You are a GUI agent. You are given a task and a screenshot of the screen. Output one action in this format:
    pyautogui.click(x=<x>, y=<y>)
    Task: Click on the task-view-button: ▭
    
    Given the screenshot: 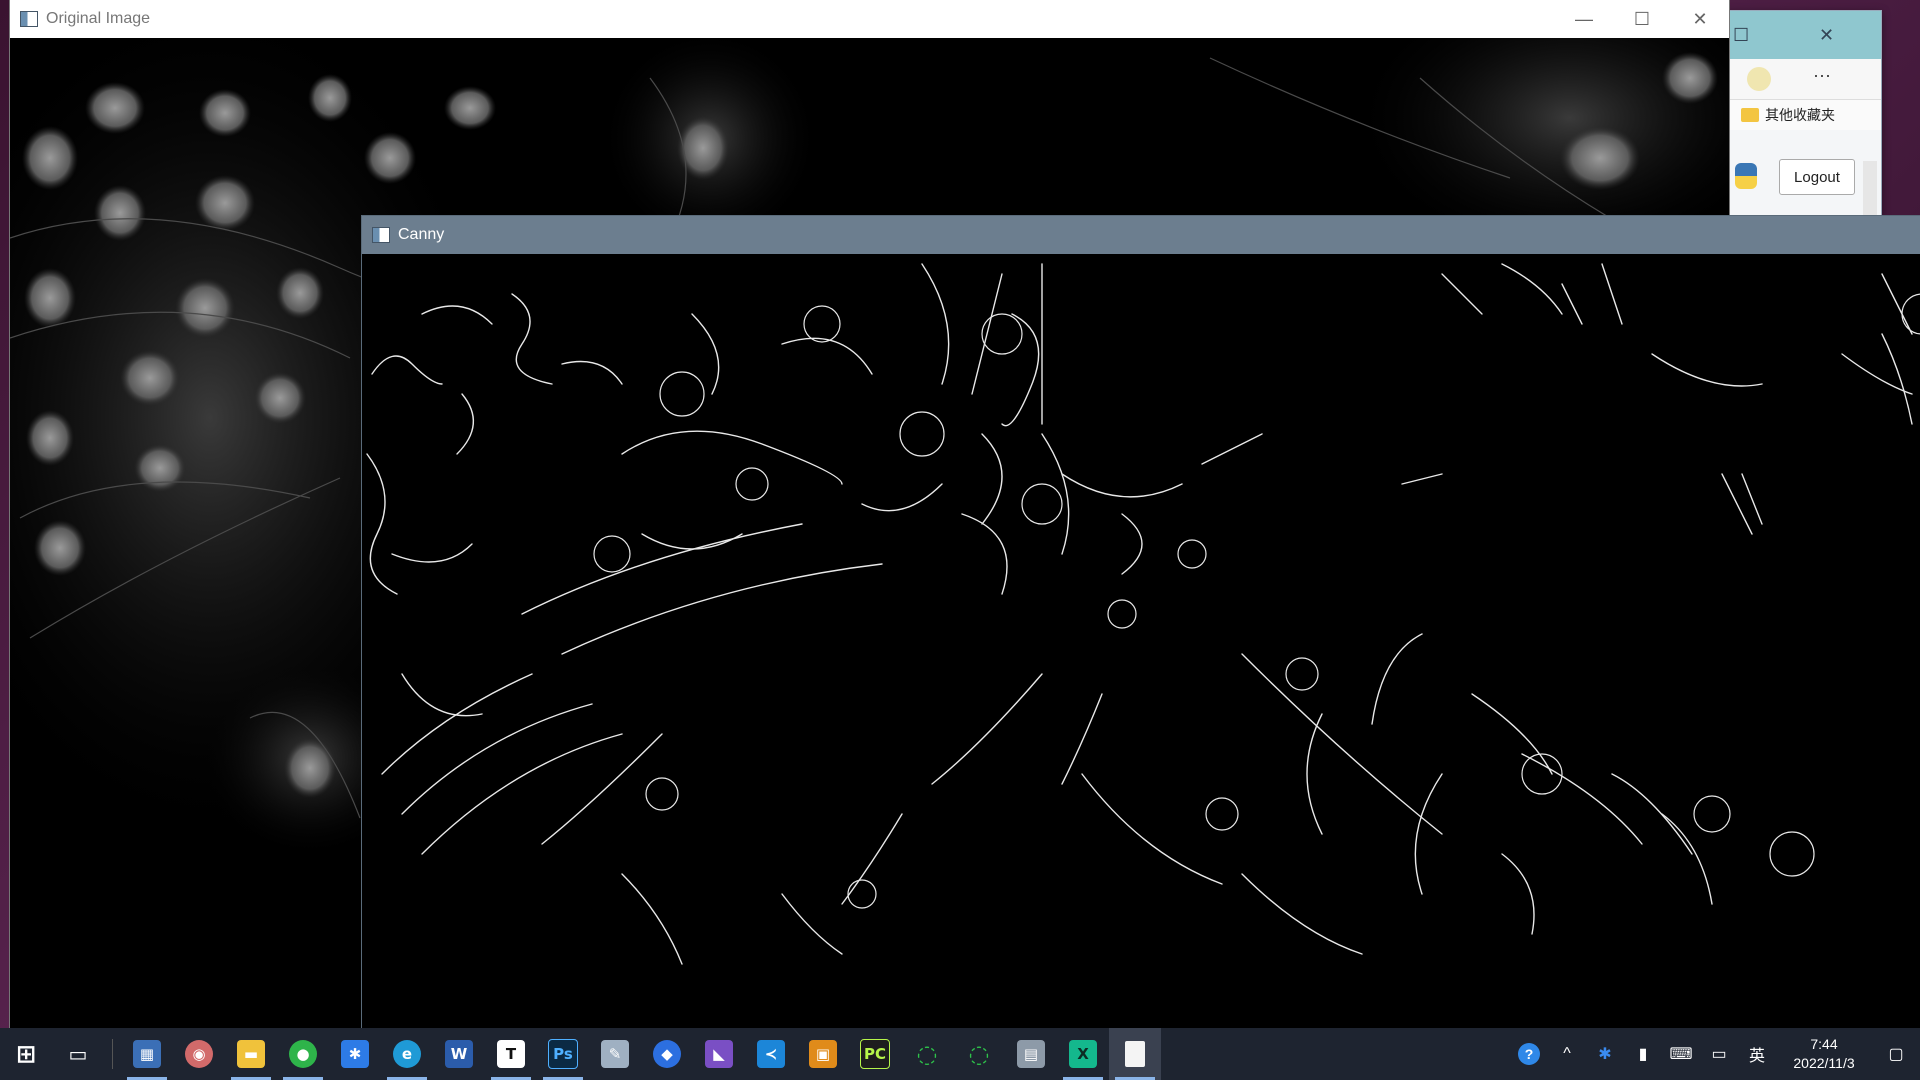 What is the action you would take?
    pyautogui.click(x=78, y=1054)
    